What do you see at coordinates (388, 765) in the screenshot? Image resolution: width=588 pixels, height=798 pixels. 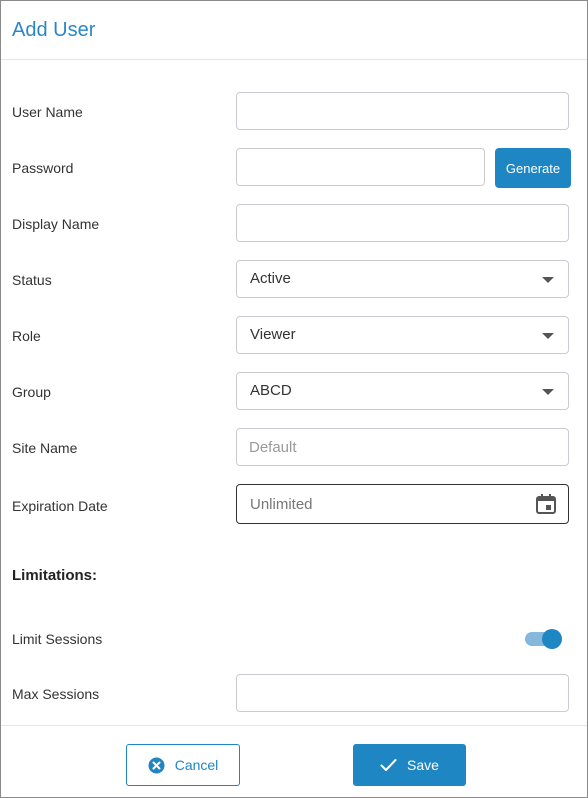 I see `check-icon` at bounding box center [388, 765].